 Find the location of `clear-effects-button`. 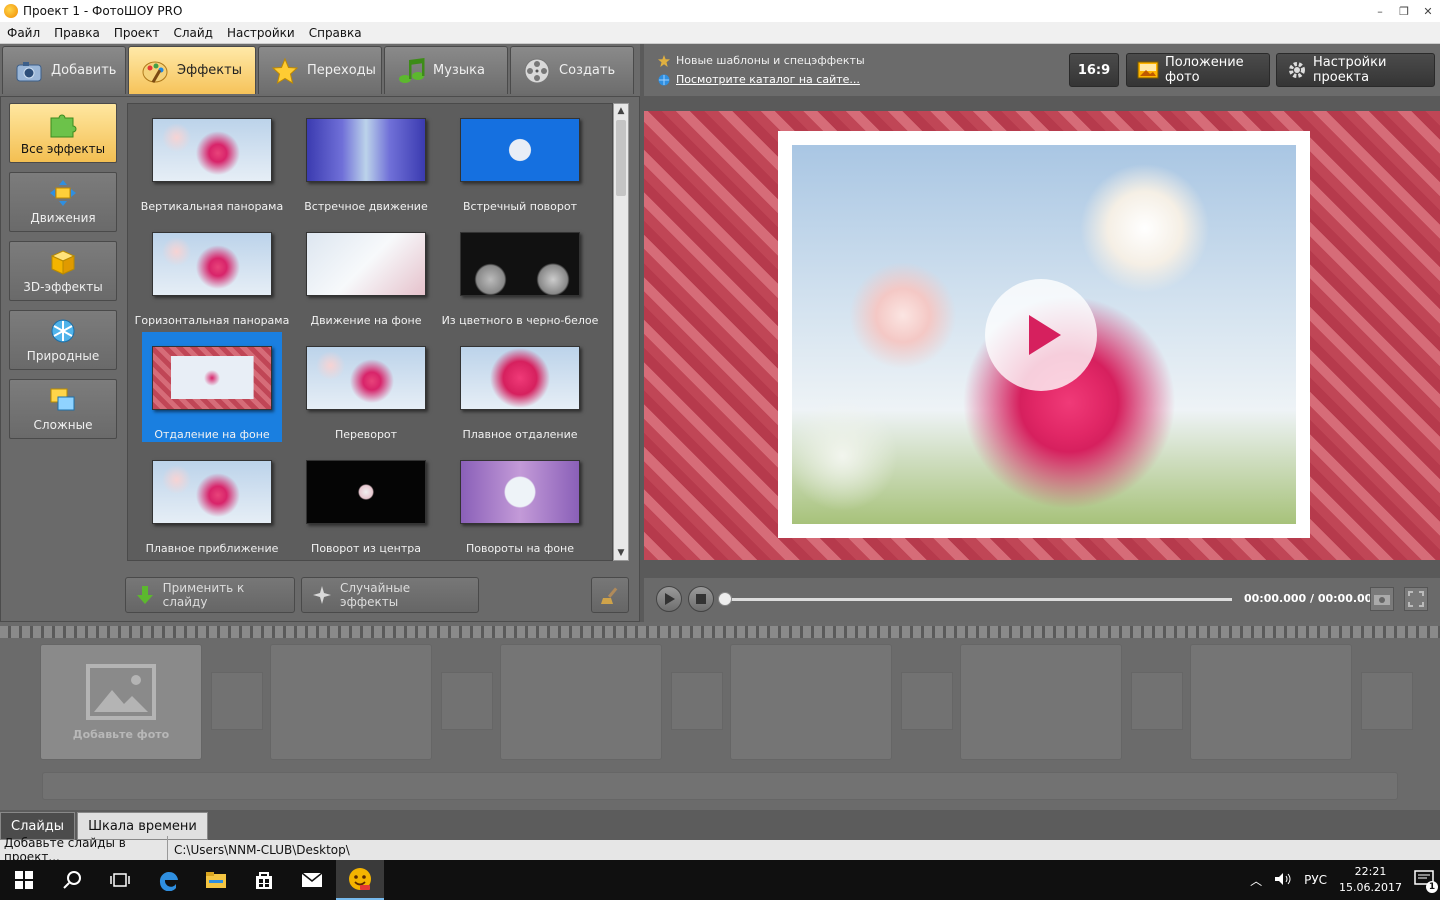

clear-effects-button is located at coordinates (610, 595).